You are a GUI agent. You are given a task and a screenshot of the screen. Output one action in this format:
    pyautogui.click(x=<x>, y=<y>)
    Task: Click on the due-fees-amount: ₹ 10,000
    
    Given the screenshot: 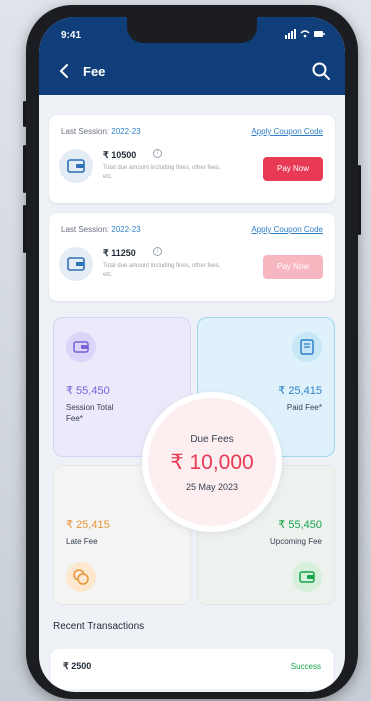 What is the action you would take?
    pyautogui.click(x=212, y=462)
    